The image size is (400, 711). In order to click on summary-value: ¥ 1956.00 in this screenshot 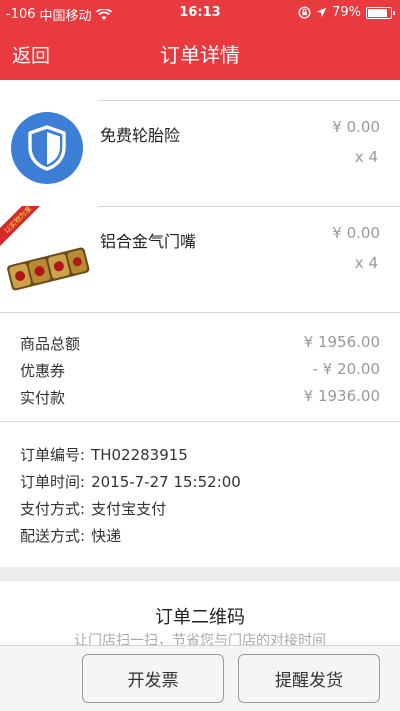, I will do `click(341, 342)`.